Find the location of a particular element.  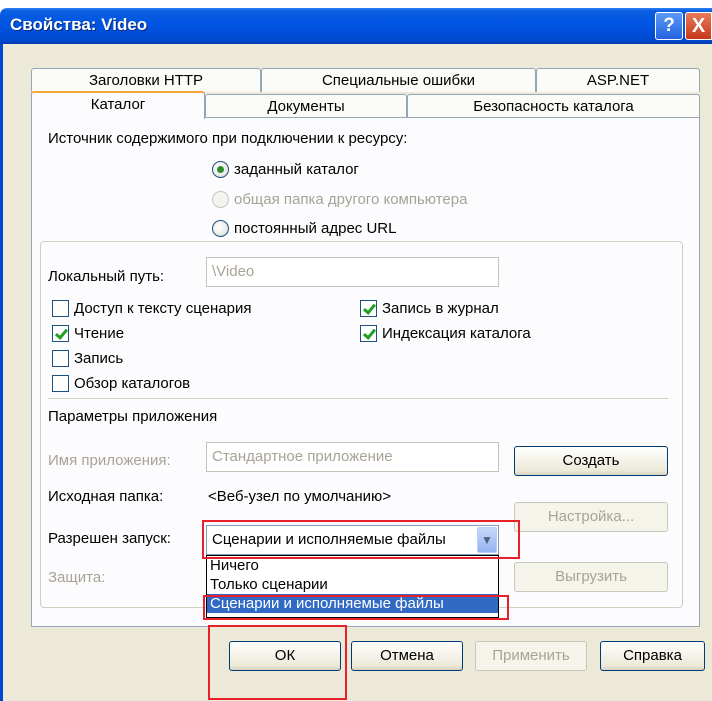

read-label: Чтение is located at coordinates (99, 333).